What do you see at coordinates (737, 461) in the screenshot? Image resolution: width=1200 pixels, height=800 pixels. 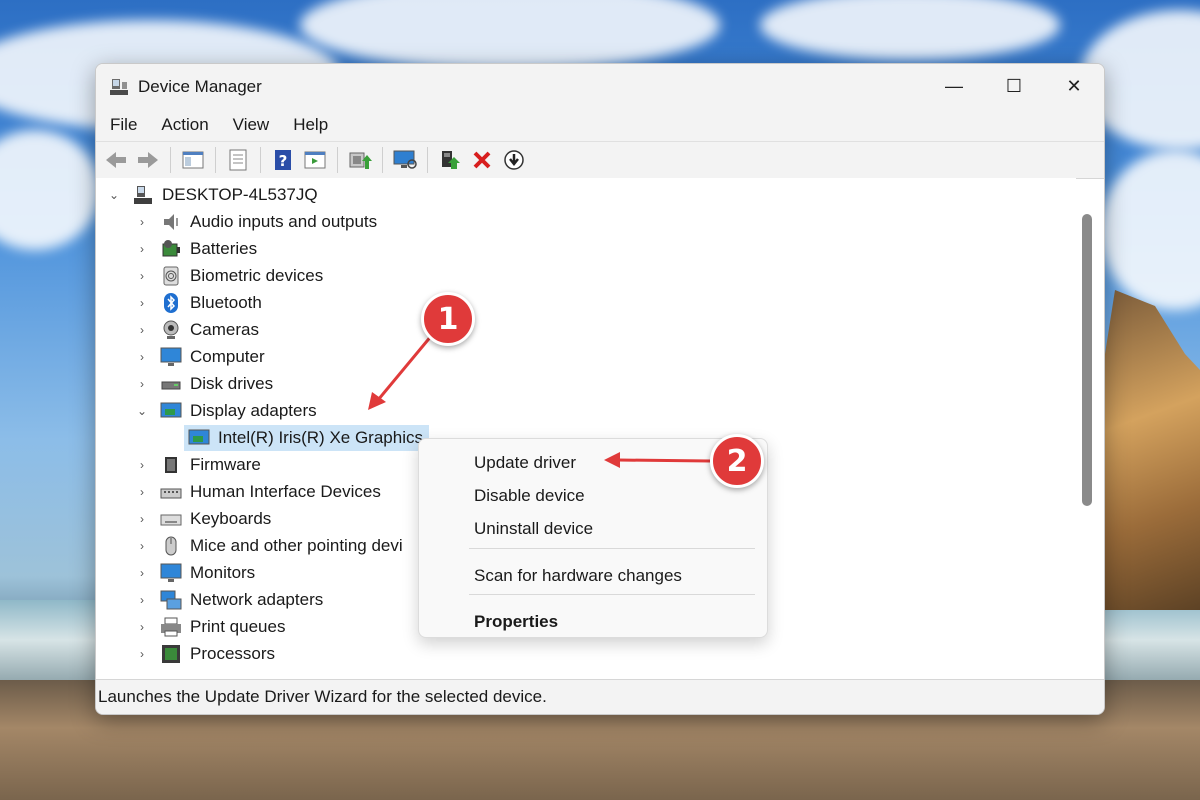 I see `annotation-badge-2: 2` at bounding box center [737, 461].